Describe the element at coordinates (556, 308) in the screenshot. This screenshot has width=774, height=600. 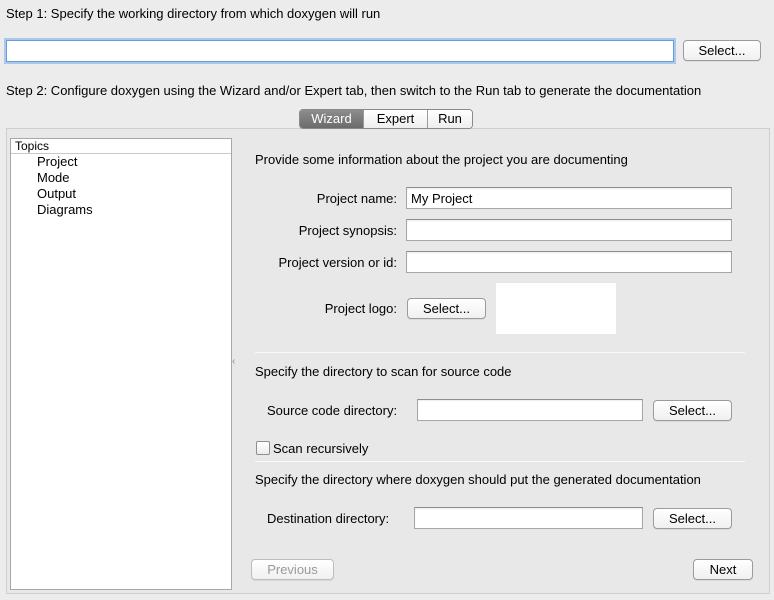
I see `project-logo-preview` at that location.